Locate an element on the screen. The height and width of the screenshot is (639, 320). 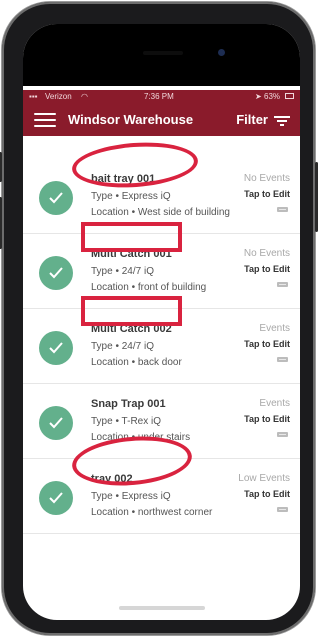
status-time: 7:36 PM is located at coordinates (159, 96).